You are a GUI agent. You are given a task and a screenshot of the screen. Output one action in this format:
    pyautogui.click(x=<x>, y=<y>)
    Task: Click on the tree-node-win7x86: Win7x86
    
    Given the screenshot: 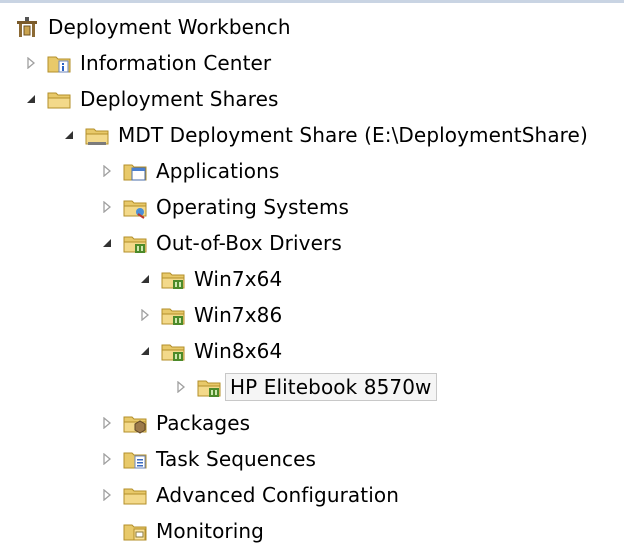 What is the action you would take?
    pyautogui.click(x=210, y=315)
    